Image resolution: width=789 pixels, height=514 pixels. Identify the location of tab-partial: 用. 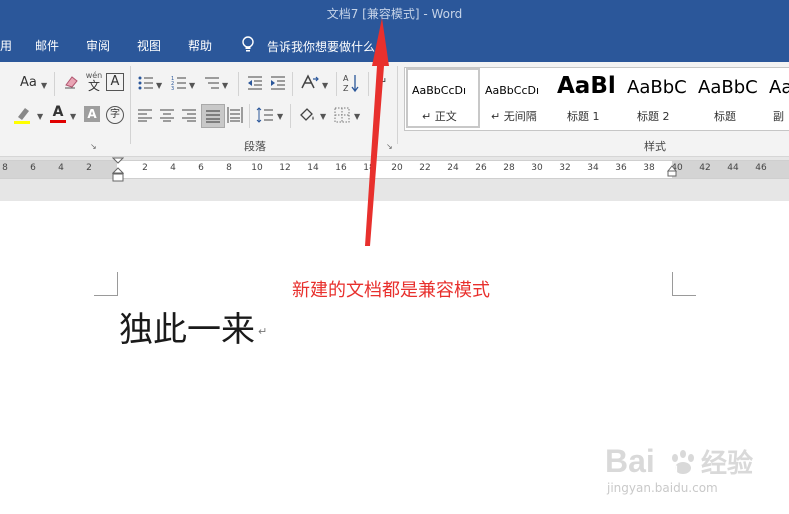
(6, 45).